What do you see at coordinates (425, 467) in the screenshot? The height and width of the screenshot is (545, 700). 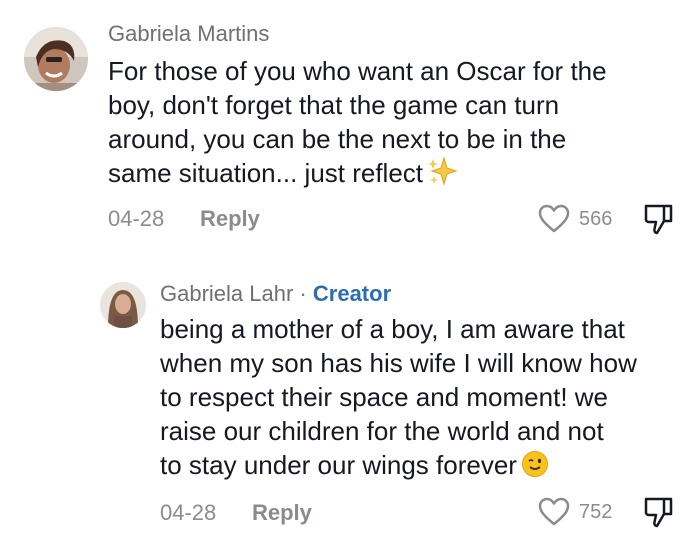 I see `reply-line-last: to stay under our wings forever` at bounding box center [425, 467].